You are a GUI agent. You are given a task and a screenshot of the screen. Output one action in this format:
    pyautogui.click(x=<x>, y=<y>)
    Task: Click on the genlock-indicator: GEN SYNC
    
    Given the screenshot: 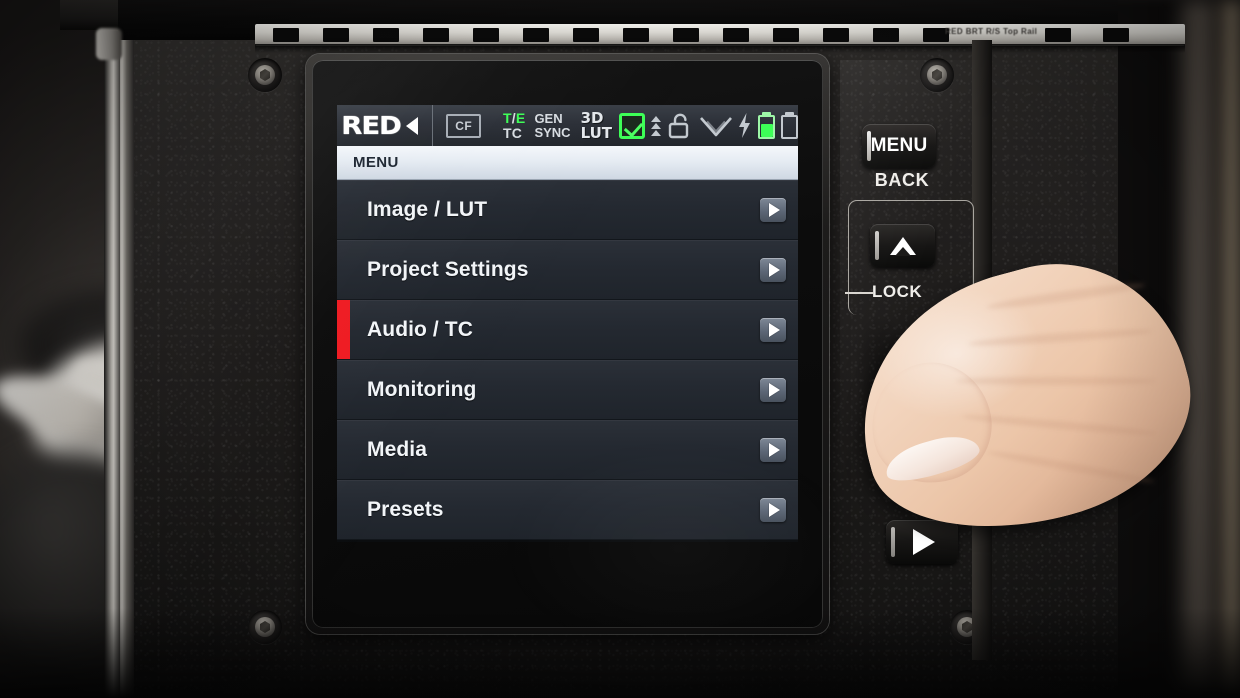 What is the action you would take?
    pyautogui.click(x=552, y=125)
    